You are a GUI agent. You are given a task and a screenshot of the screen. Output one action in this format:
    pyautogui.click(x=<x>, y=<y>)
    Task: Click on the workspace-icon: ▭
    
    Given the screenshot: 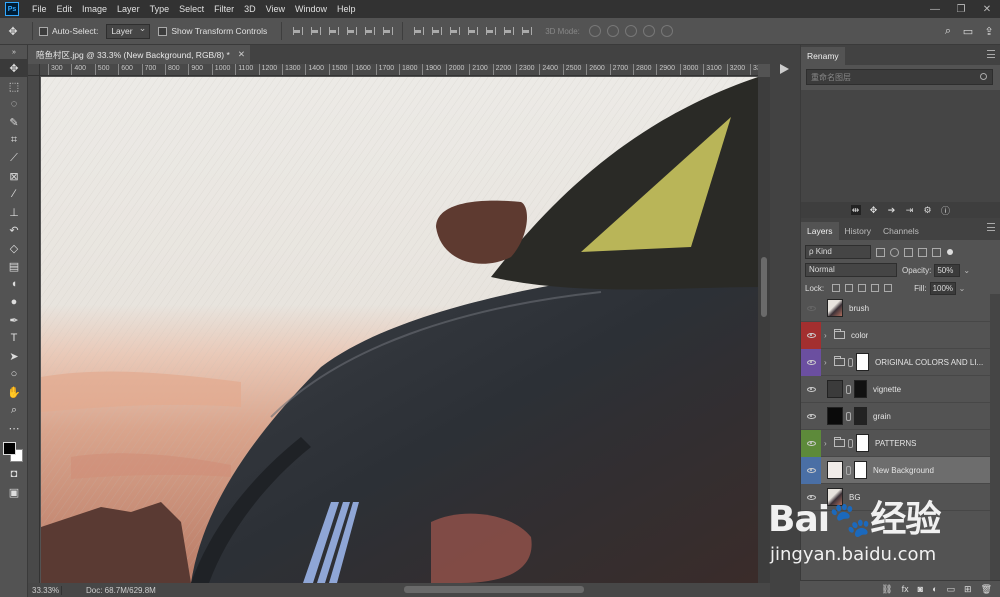 What is the action you would take?
    pyautogui.click(x=968, y=31)
    